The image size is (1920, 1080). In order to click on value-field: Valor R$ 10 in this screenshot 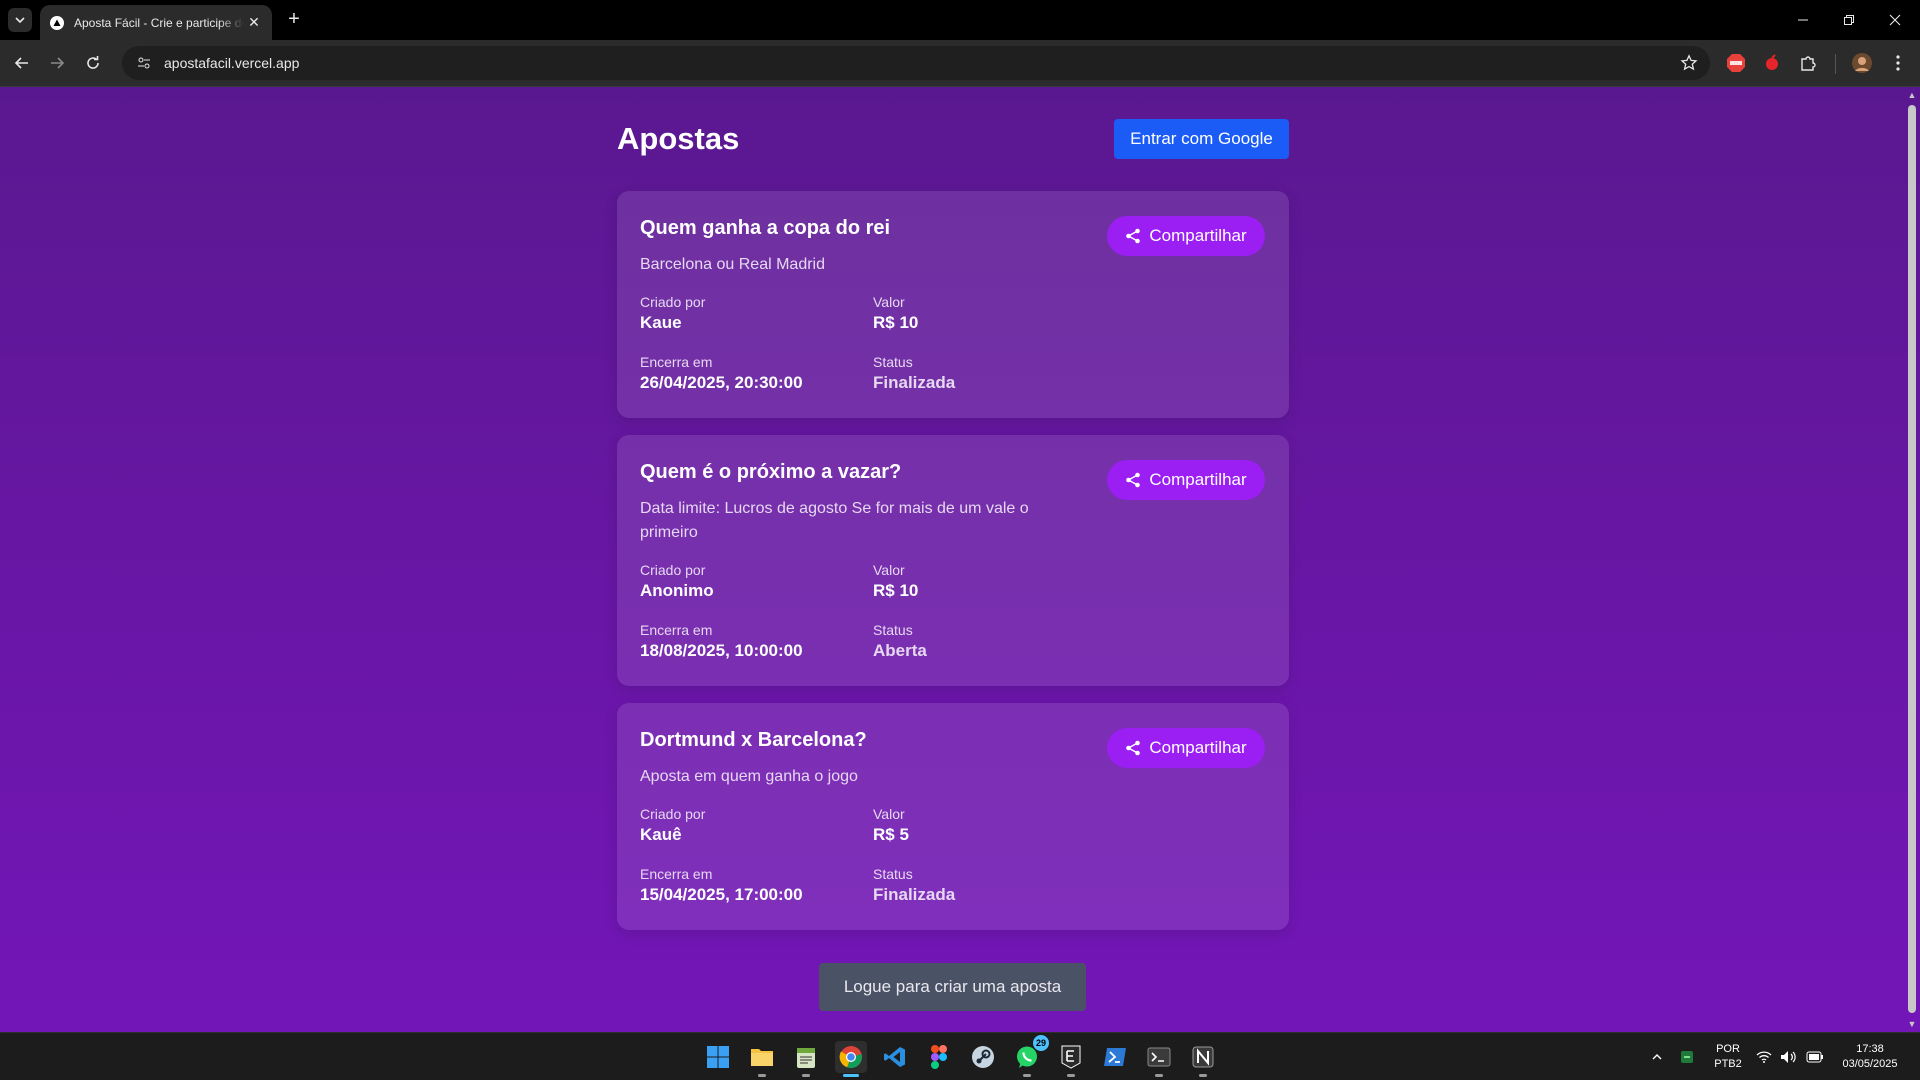, I will do `click(895, 314)`.